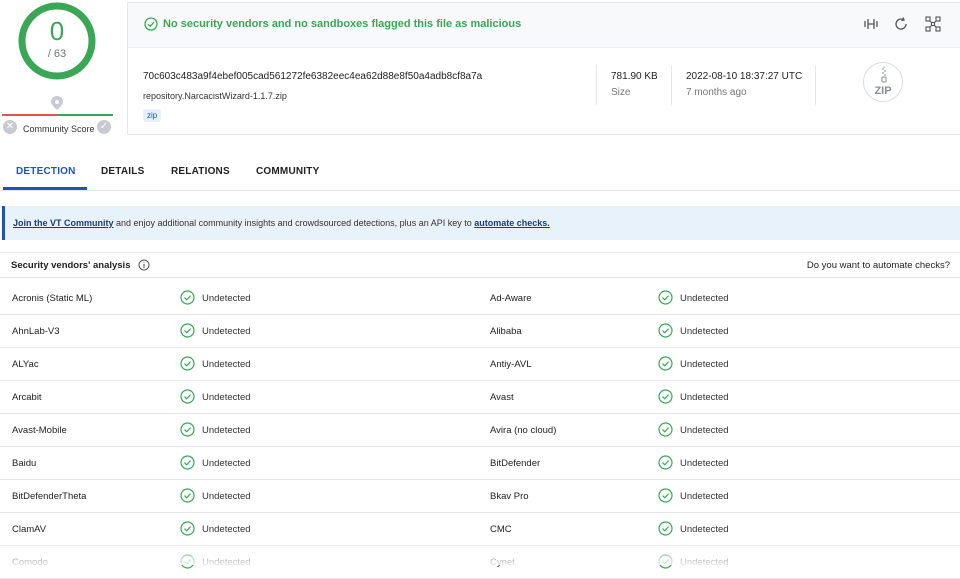 Image resolution: width=960 pixels, height=579 pixels. Describe the element at coordinates (480, 554) in the screenshot. I see `scroll-fade` at that location.